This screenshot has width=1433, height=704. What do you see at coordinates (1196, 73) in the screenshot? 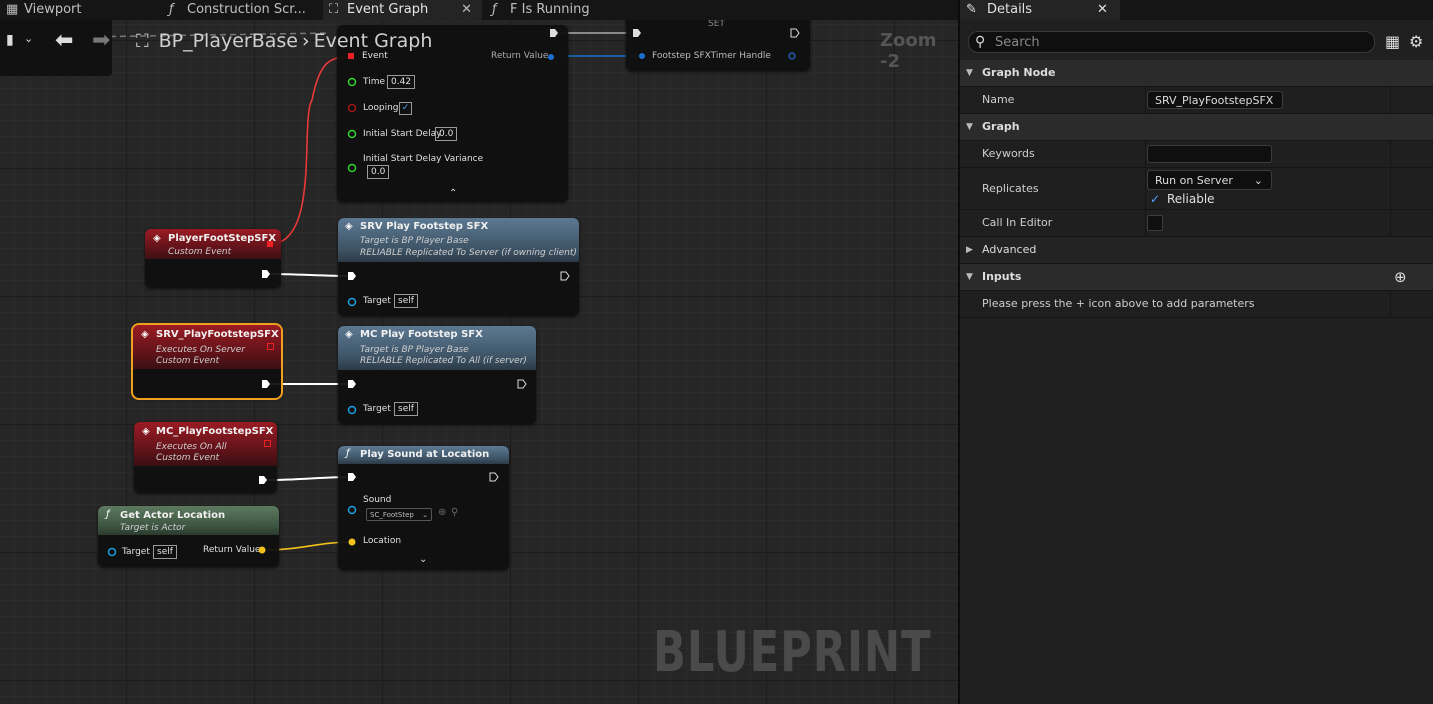
I see `section-graph-node: ▼ Graph Node` at bounding box center [1196, 73].